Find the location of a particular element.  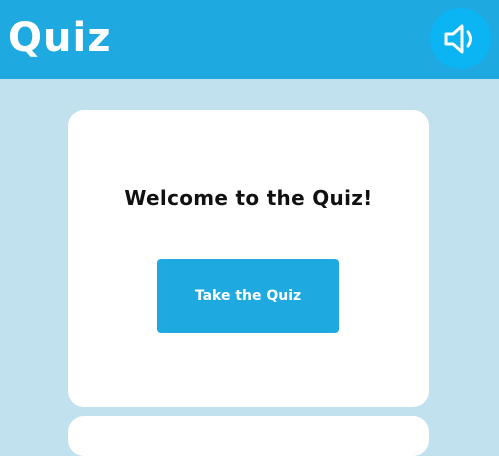

take-quiz-button: Take the Quiz is located at coordinates (248, 296).